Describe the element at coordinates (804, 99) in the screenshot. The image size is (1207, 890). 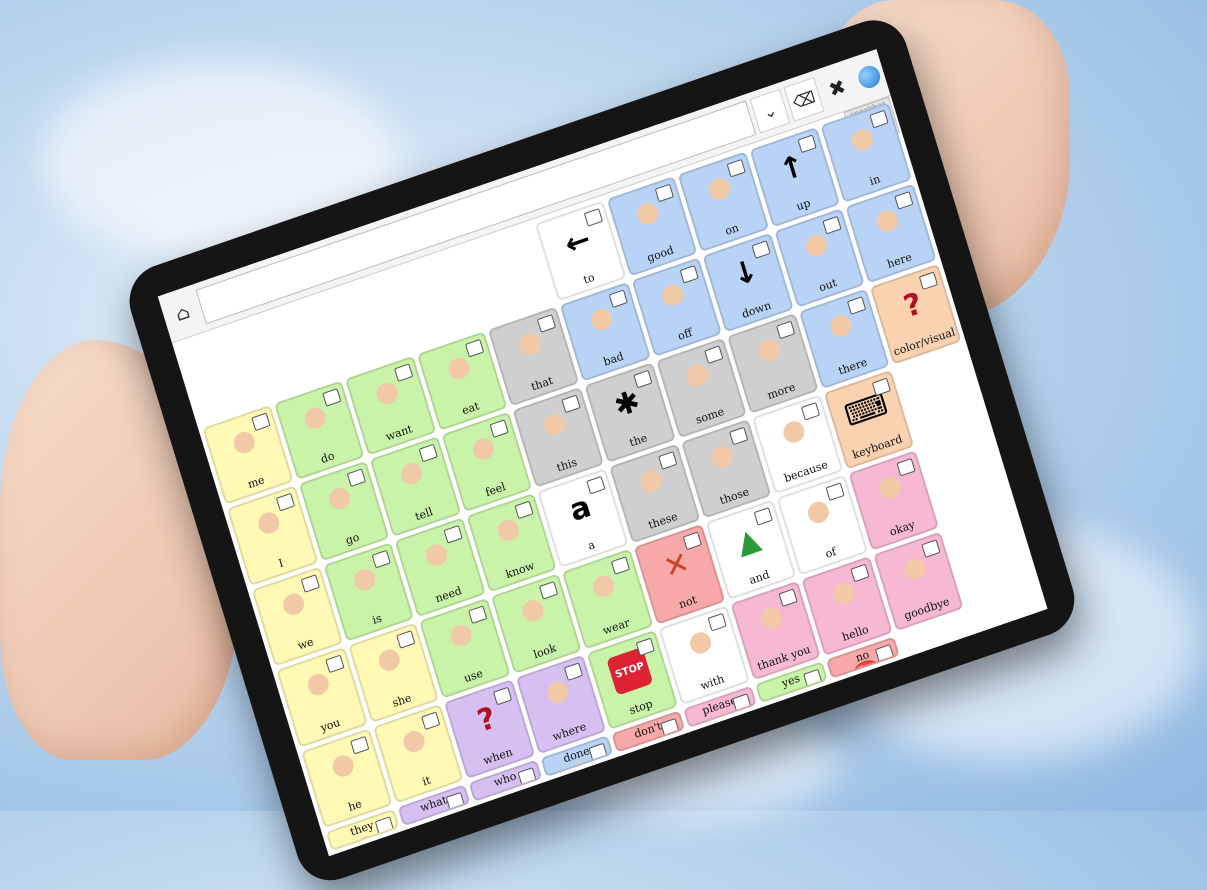
I see `backspace-icon: ⌫` at that location.